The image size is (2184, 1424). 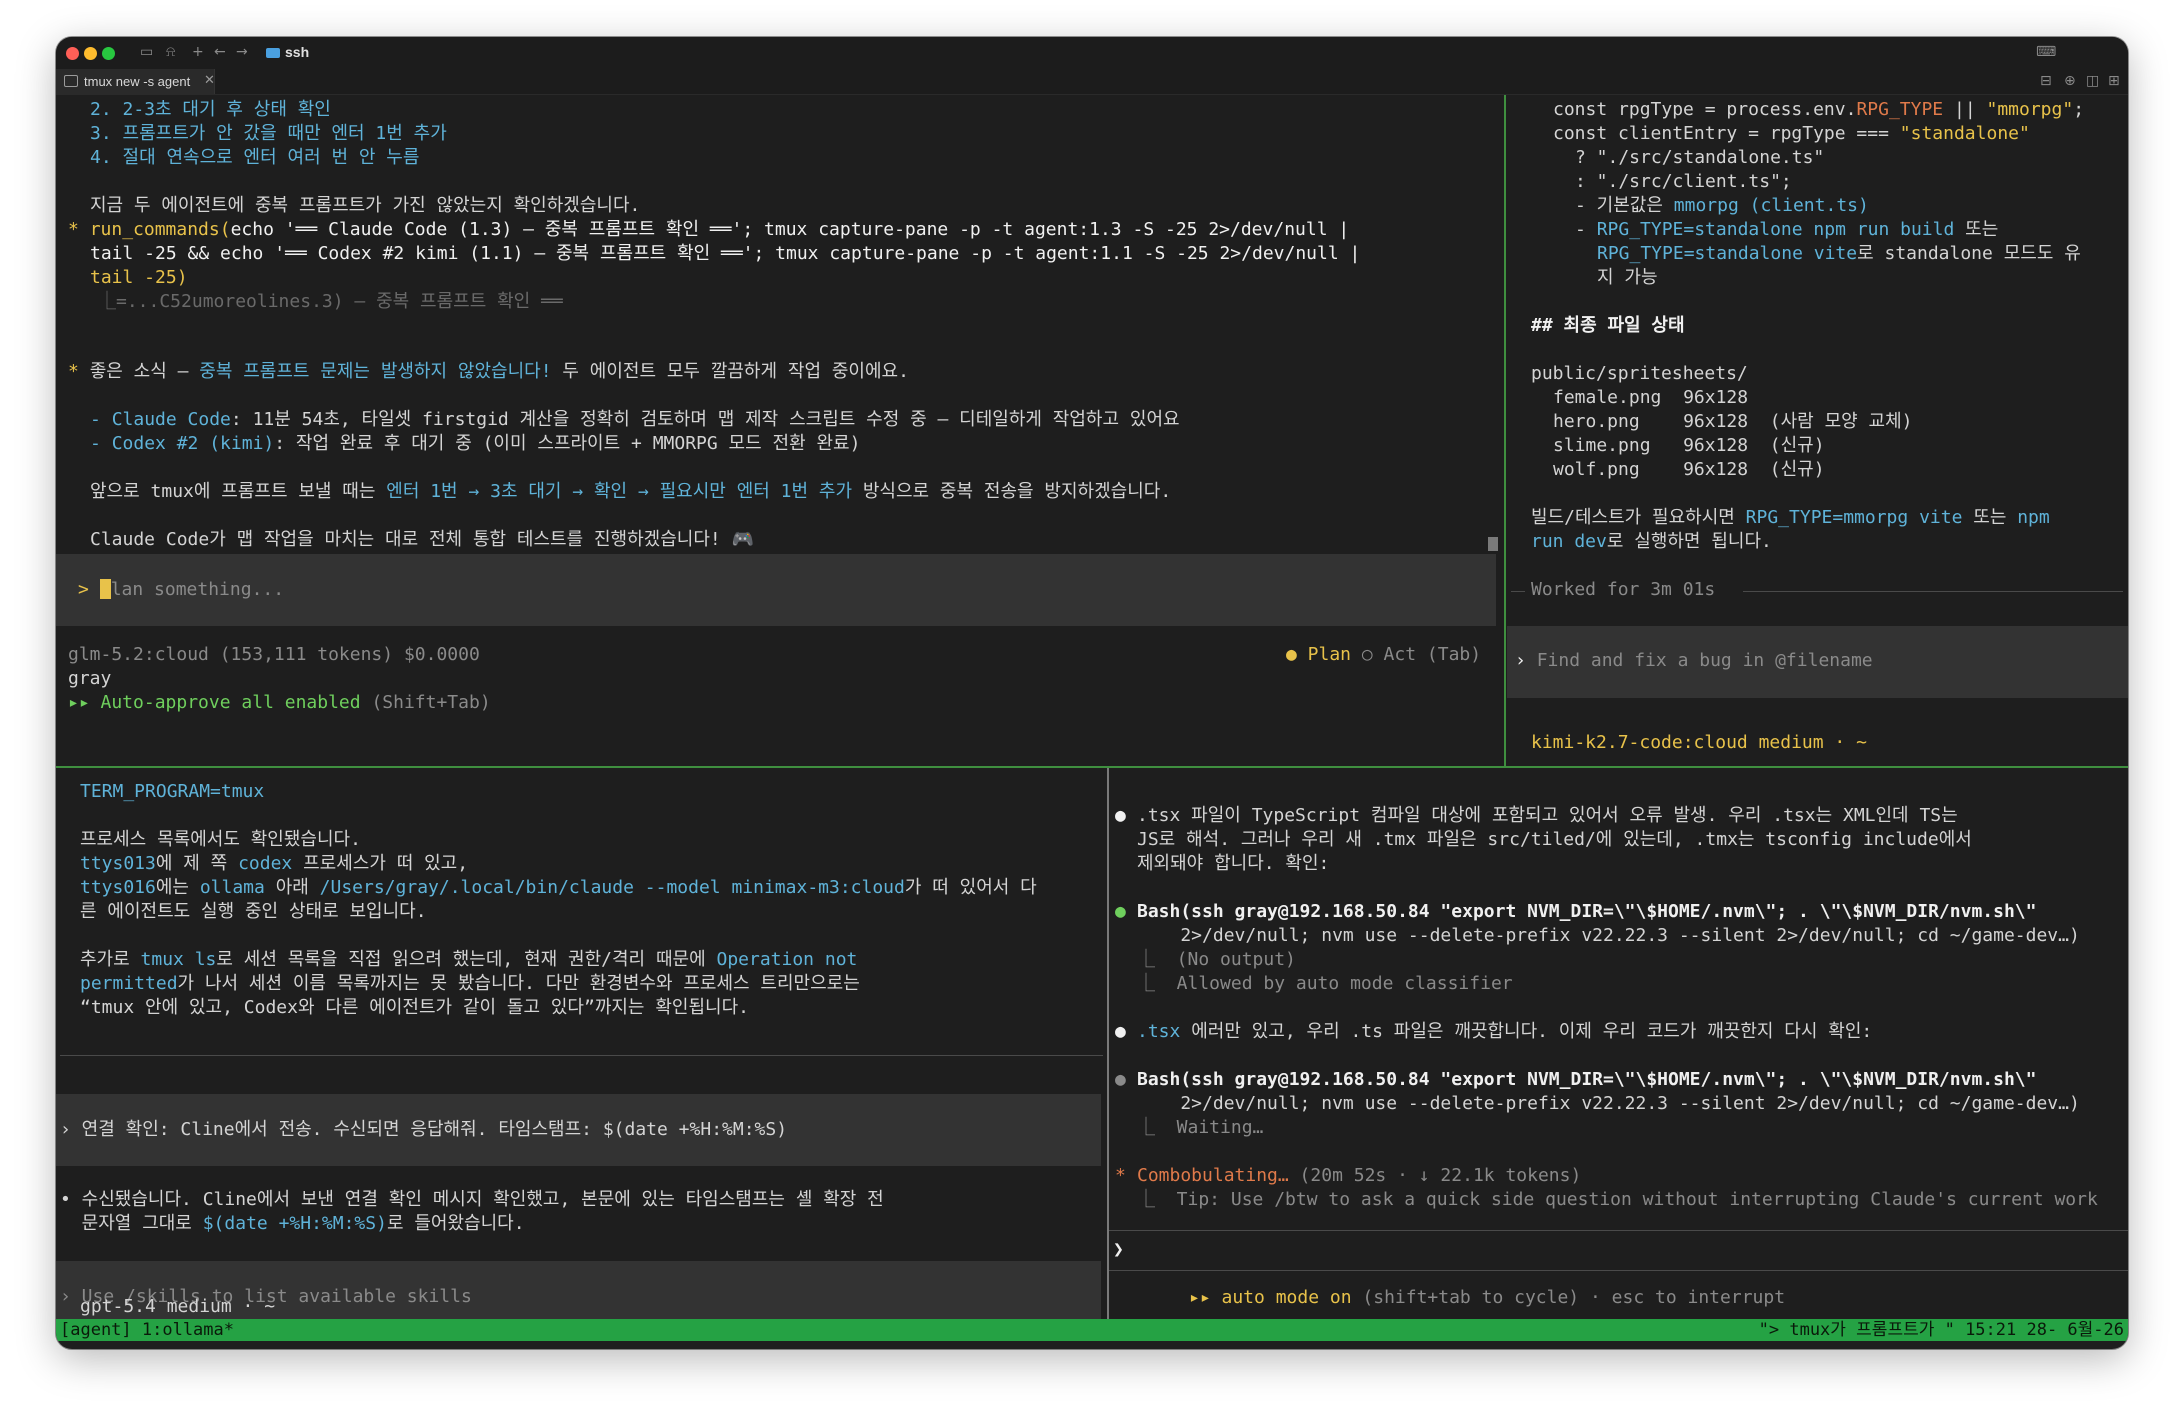 What do you see at coordinates (178, 1306) in the screenshot?
I see `model-info: gpt-5.4 medium · ~` at bounding box center [178, 1306].